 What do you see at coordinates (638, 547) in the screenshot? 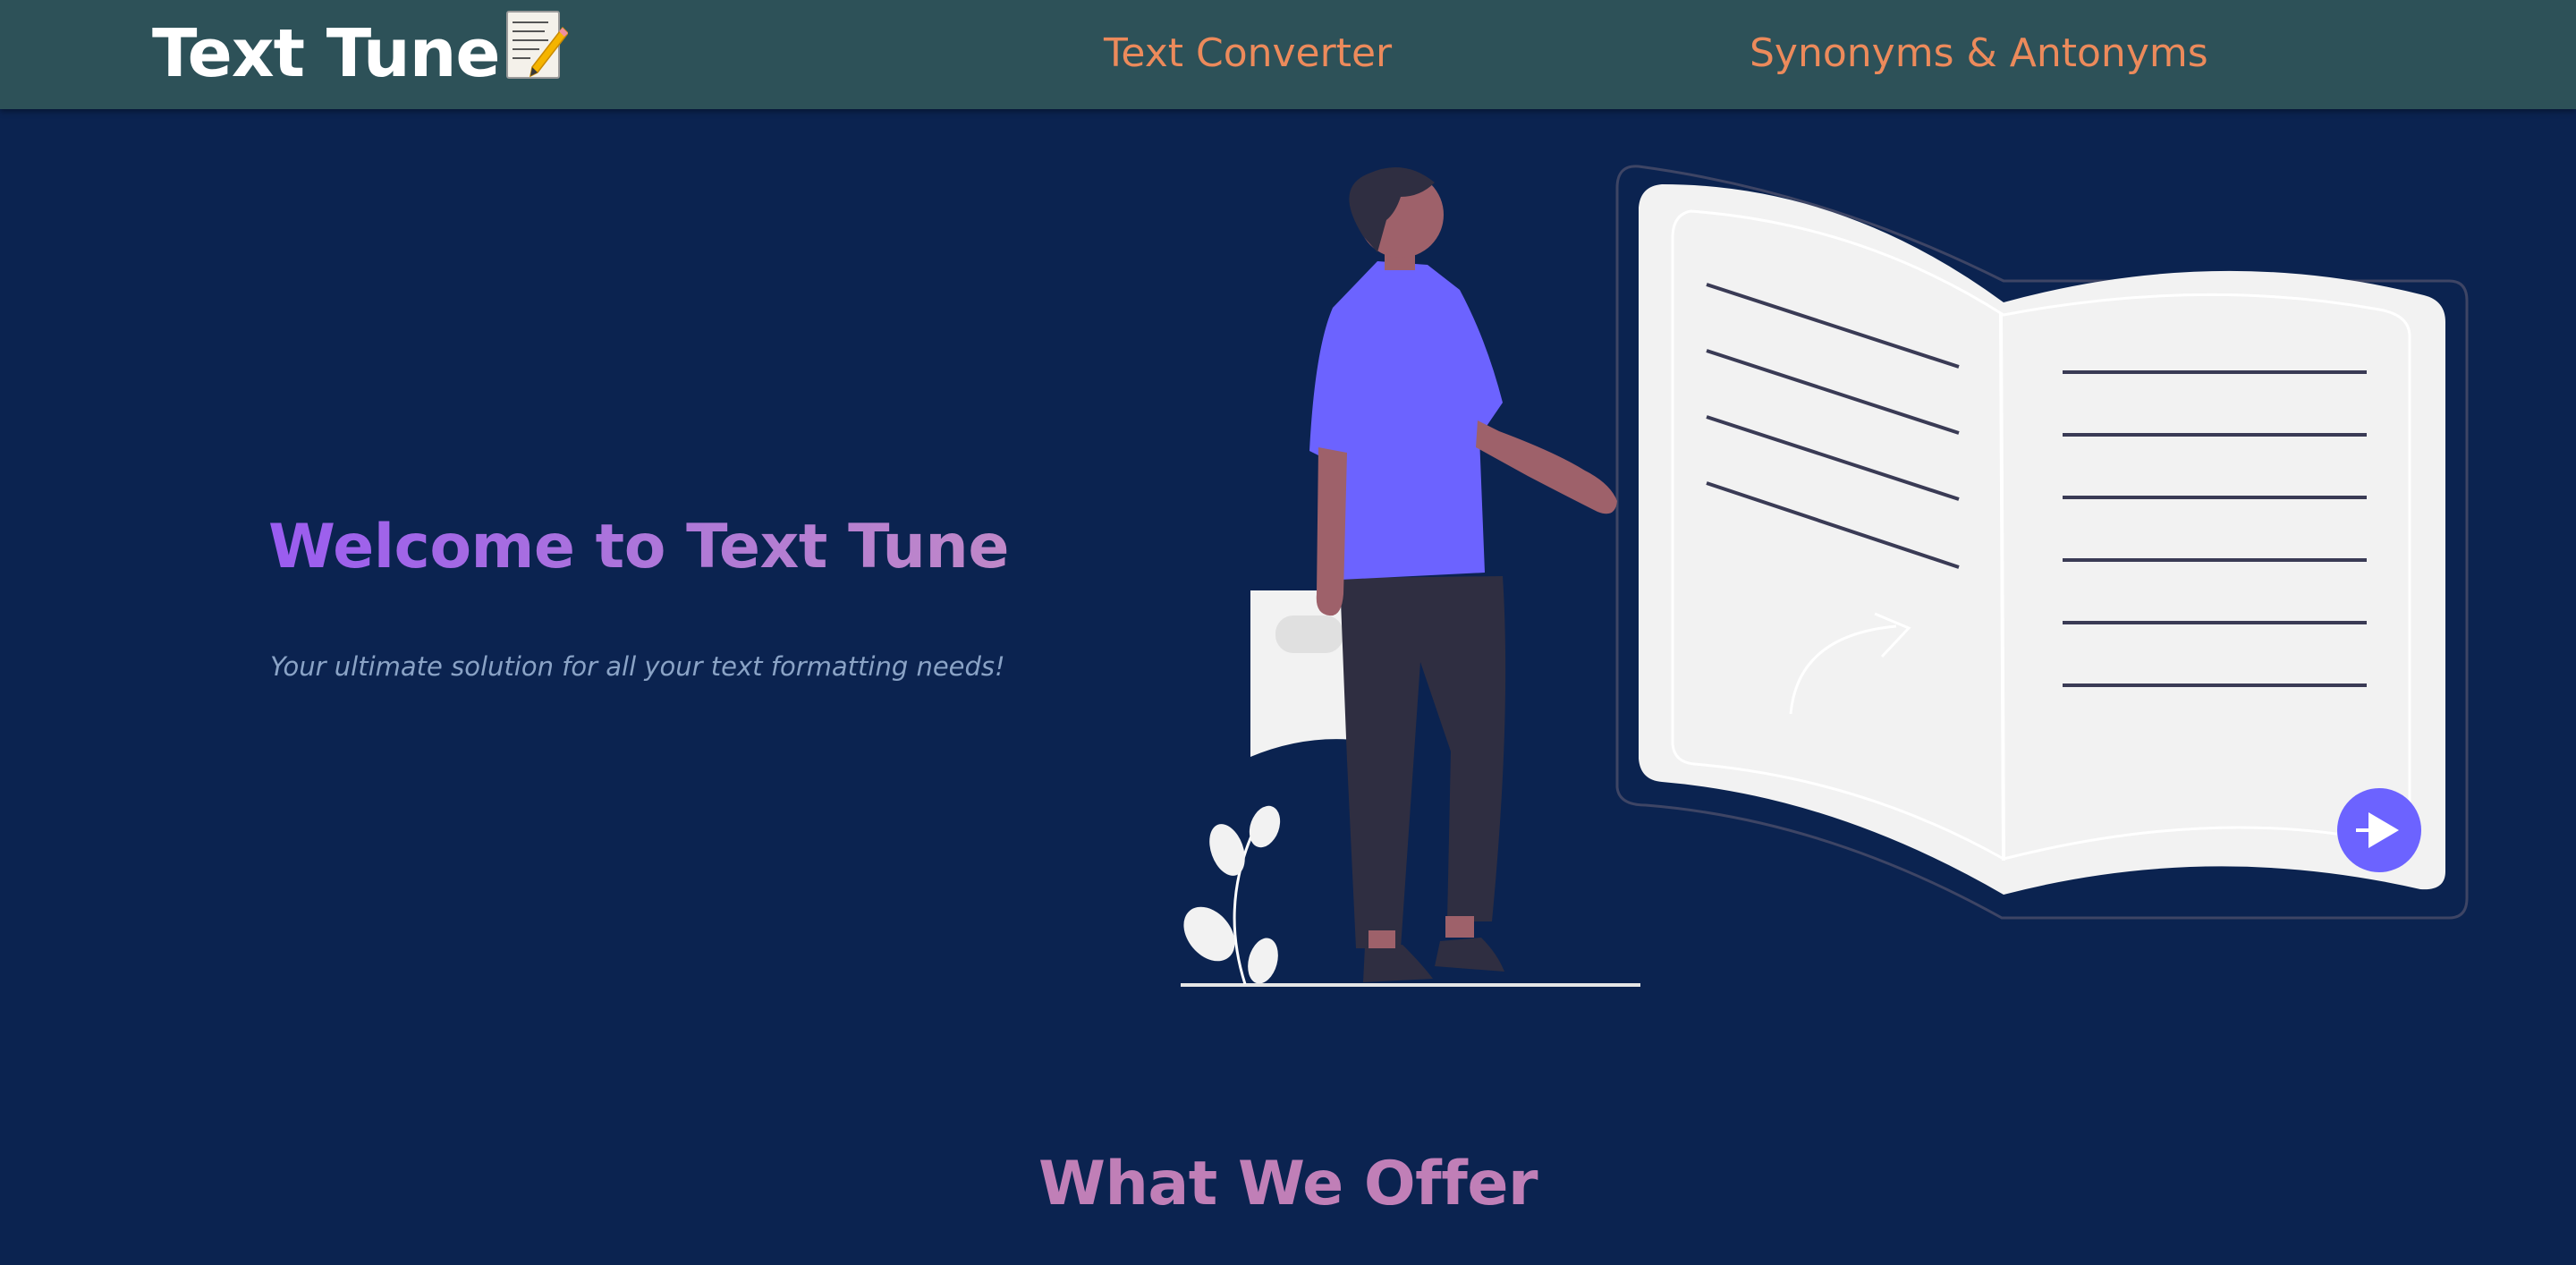
I see `hero-title: Welcome to Text Tune` at bounding box center [638, 547].